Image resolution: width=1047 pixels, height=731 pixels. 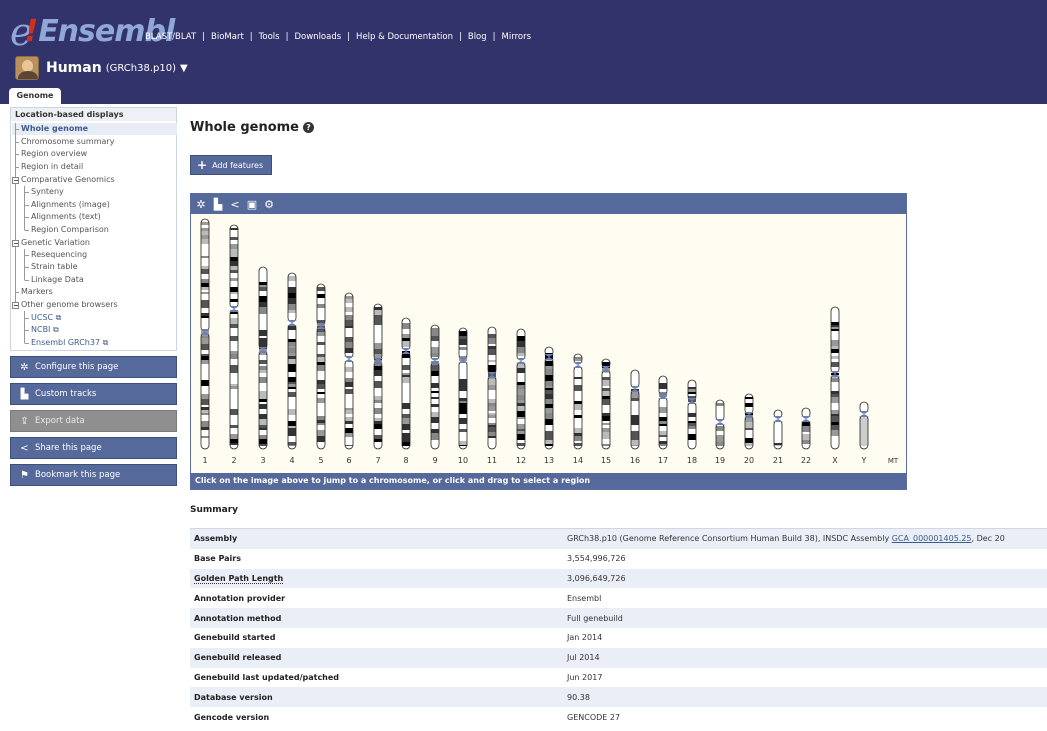 I want to click on nav-ucsc: UCSC ⧉, so click(x=46, y=318).